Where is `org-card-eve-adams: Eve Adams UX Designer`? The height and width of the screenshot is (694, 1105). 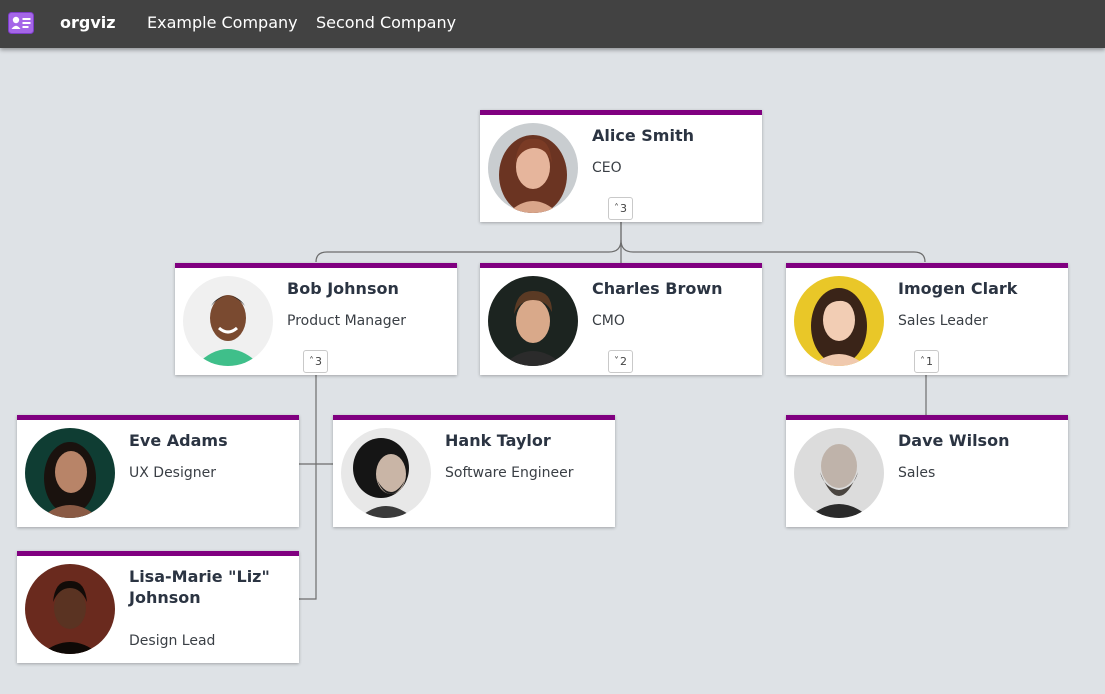 org-card-eve-adams: Eve Adams UX Designer is located at coordinates (158, 471).